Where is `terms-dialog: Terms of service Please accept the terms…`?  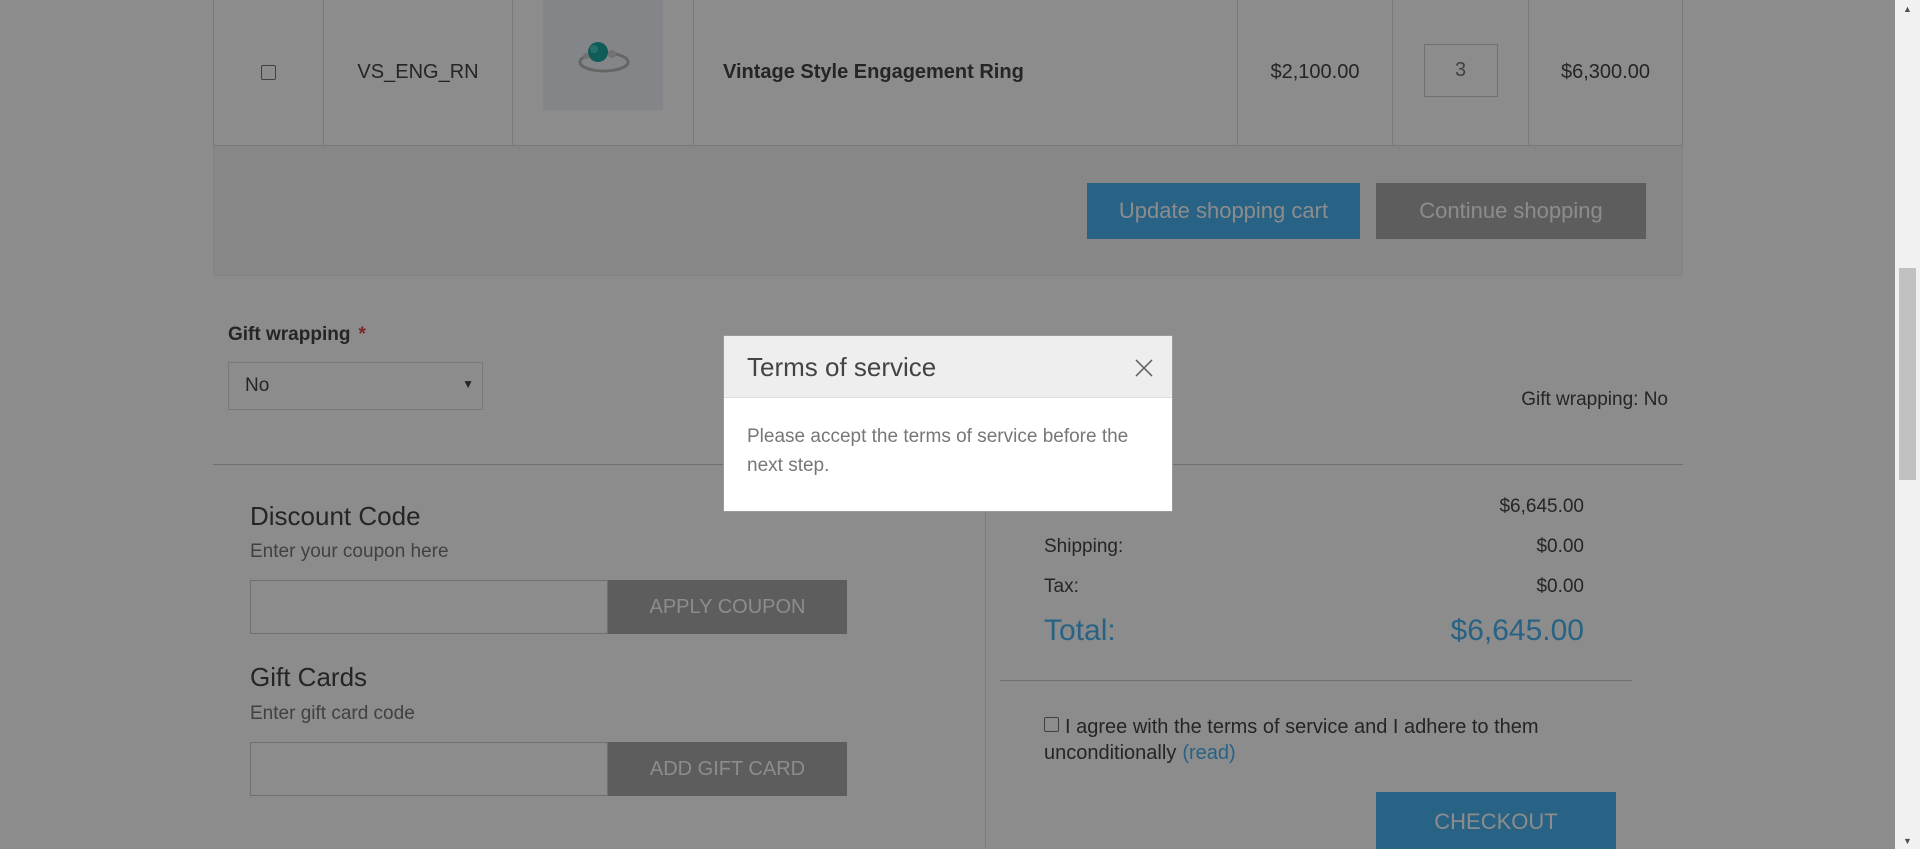 terms-dialog: Terms of service Please accept the terms… is located at coordinates (948, 423).